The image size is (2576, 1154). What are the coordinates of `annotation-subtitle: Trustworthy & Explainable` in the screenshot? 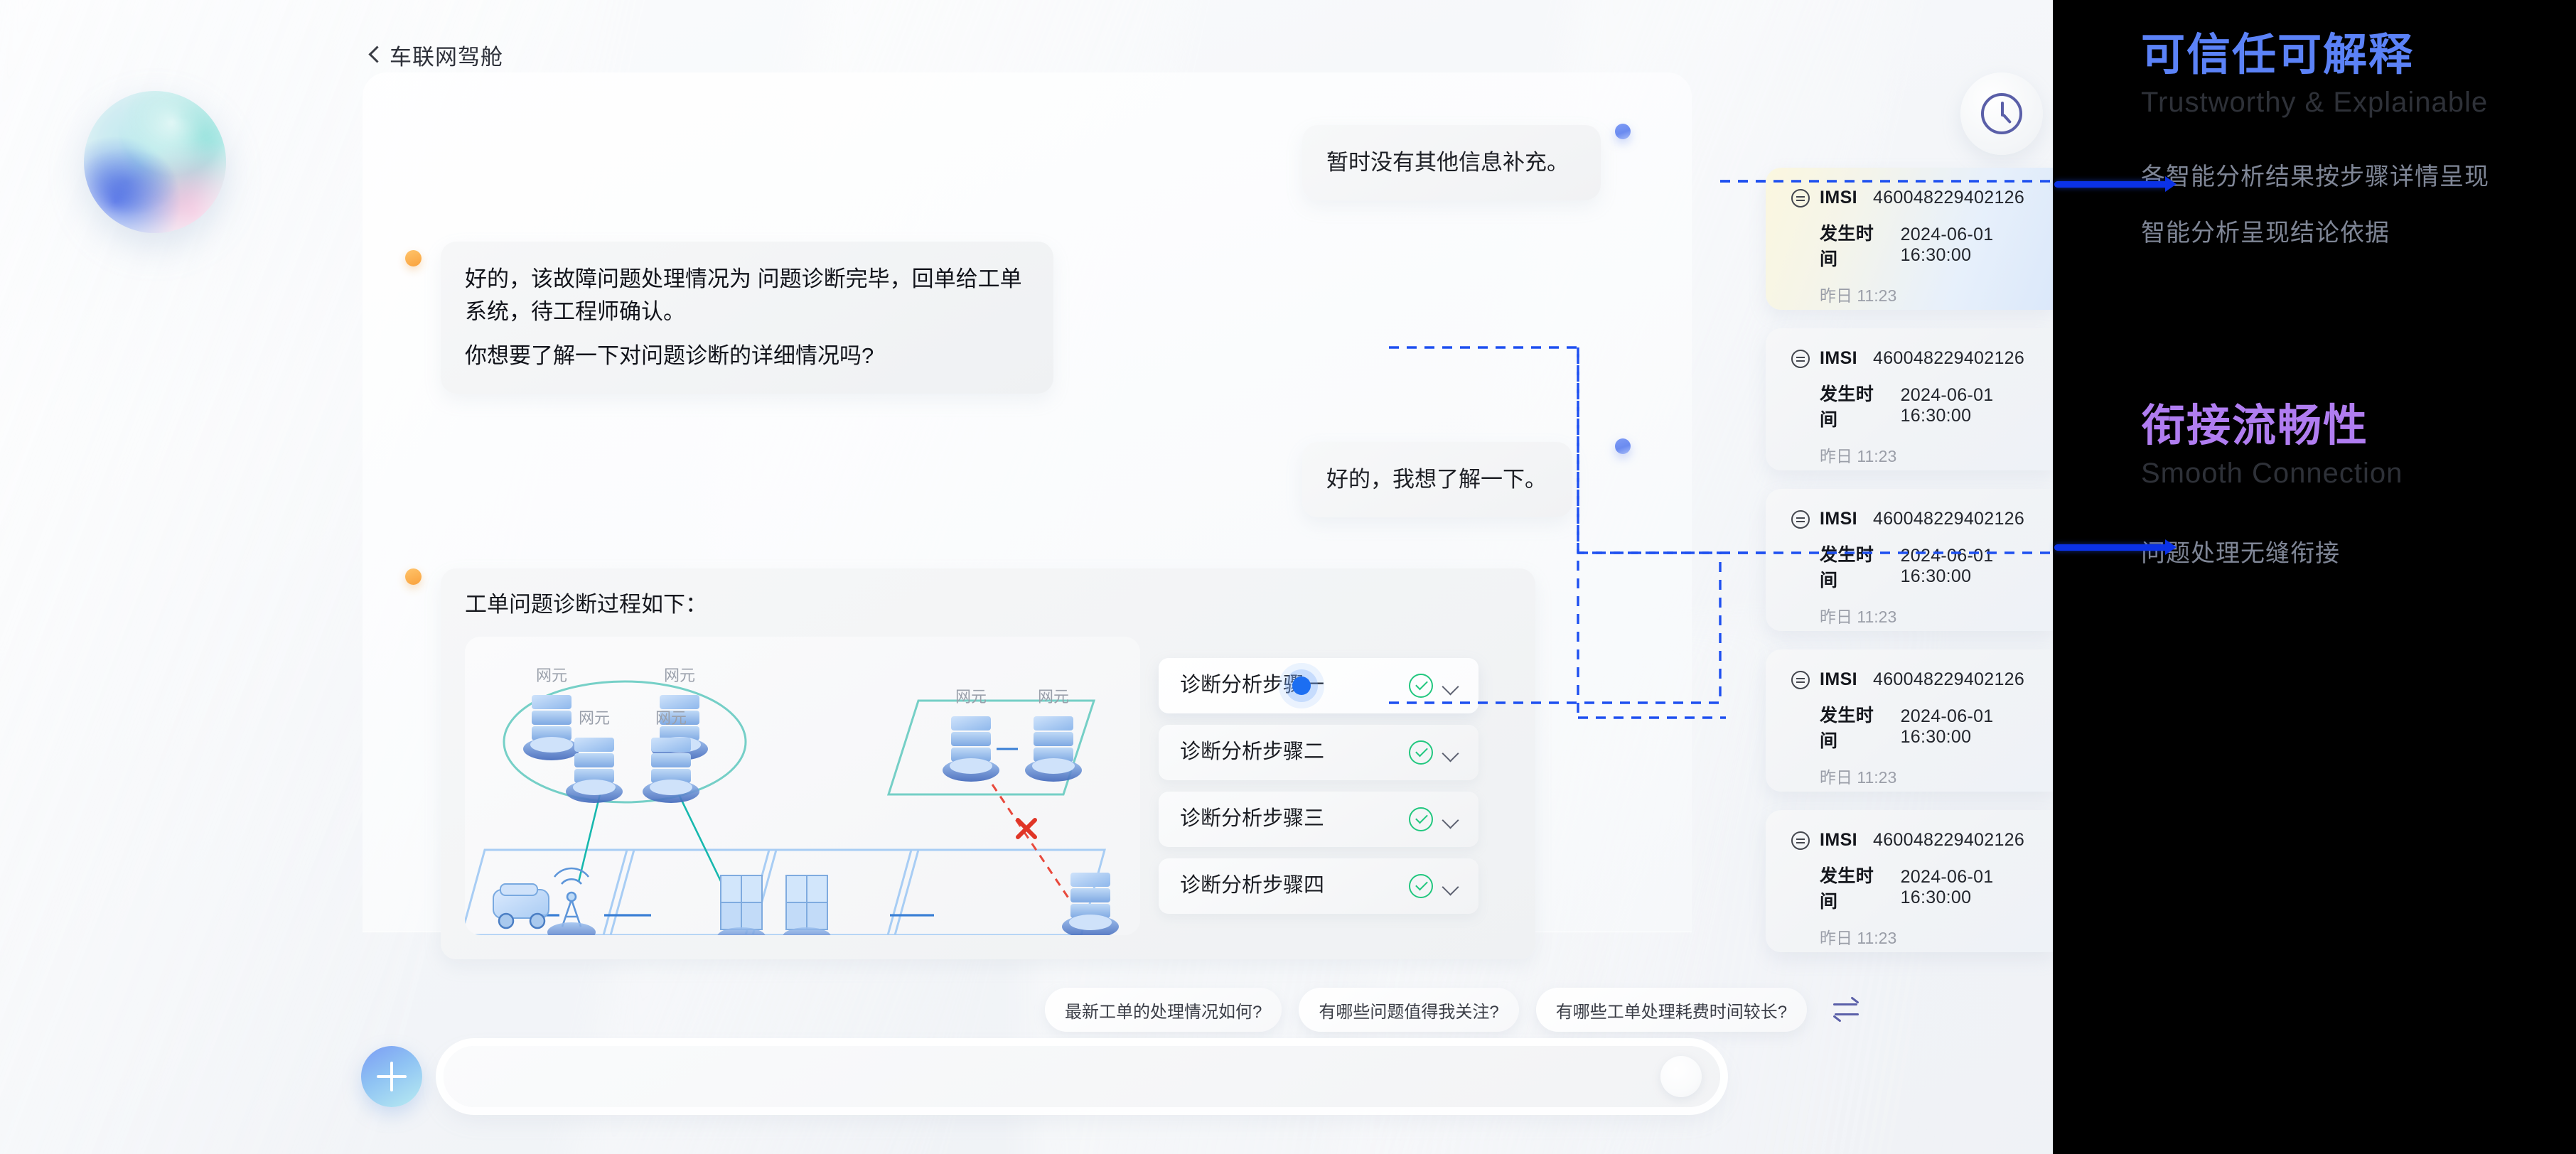 It's located at (2315, 102).